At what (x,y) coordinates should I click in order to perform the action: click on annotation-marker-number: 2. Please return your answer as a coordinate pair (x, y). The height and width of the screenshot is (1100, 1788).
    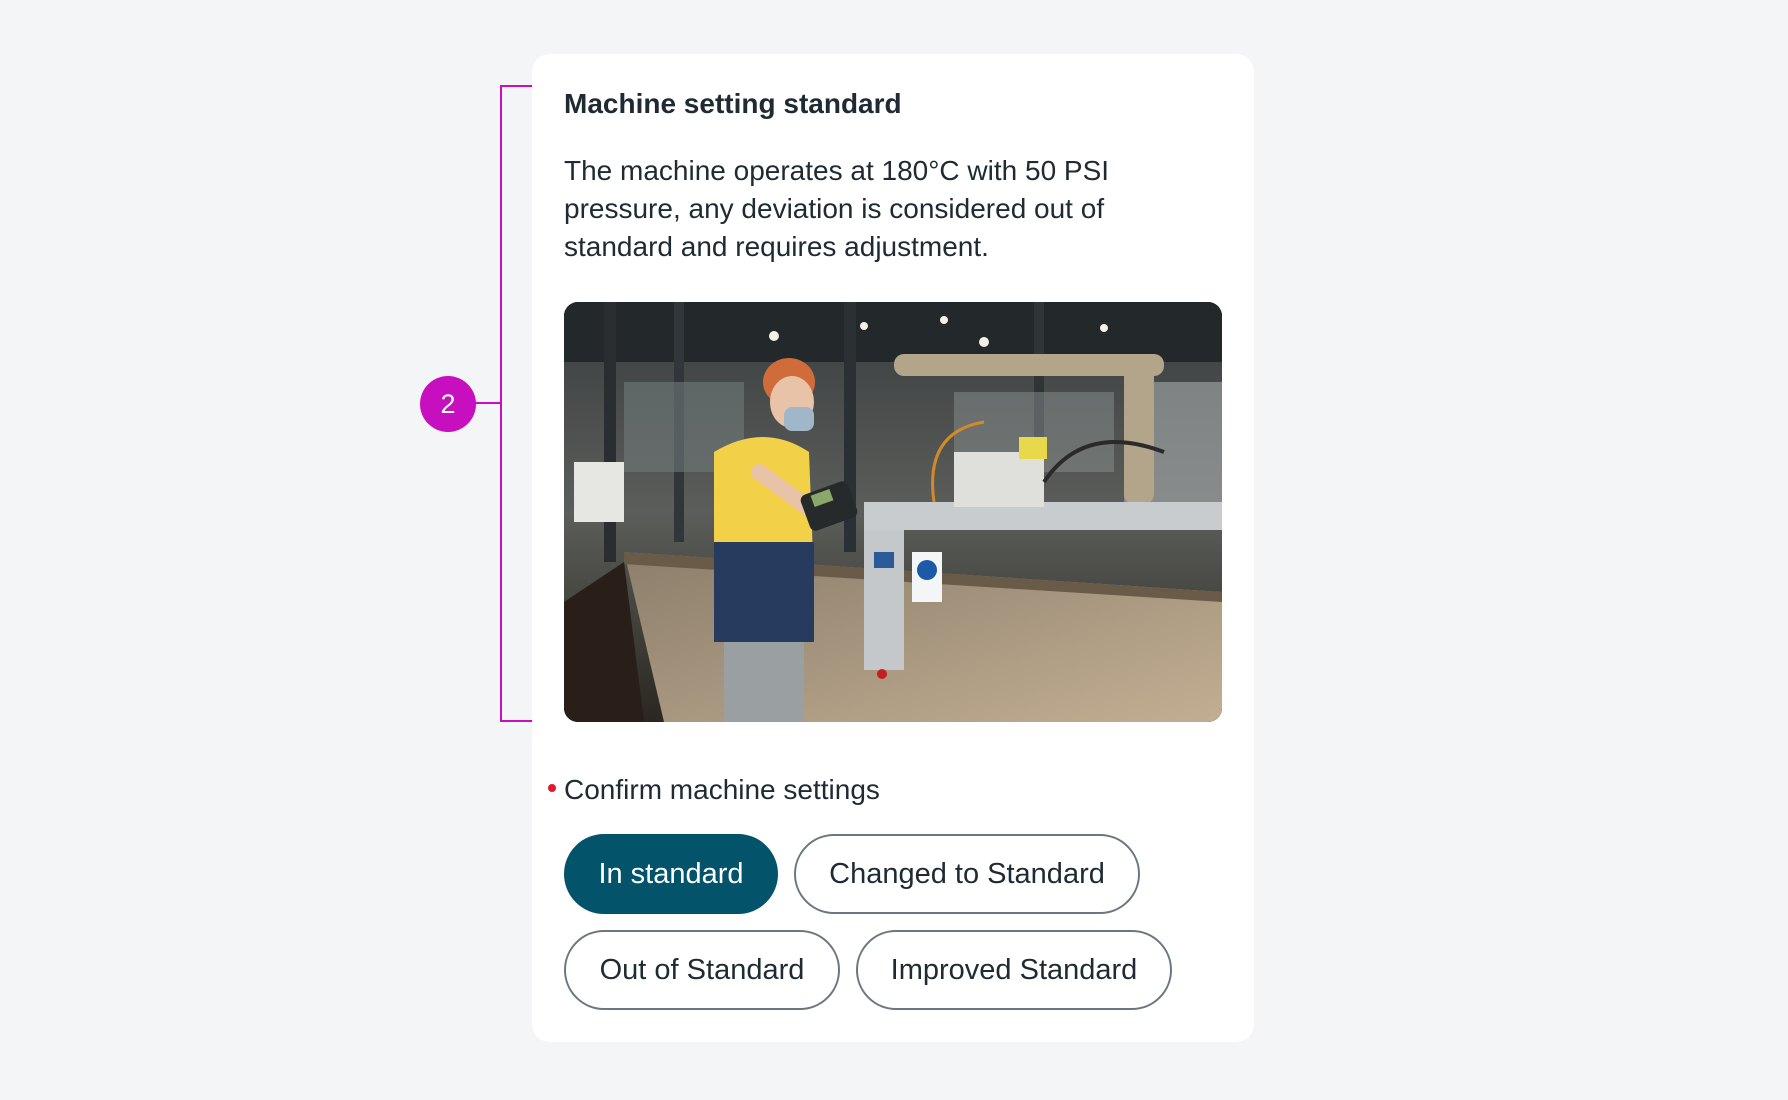
    Looking at the image, I should click on (448, 403).